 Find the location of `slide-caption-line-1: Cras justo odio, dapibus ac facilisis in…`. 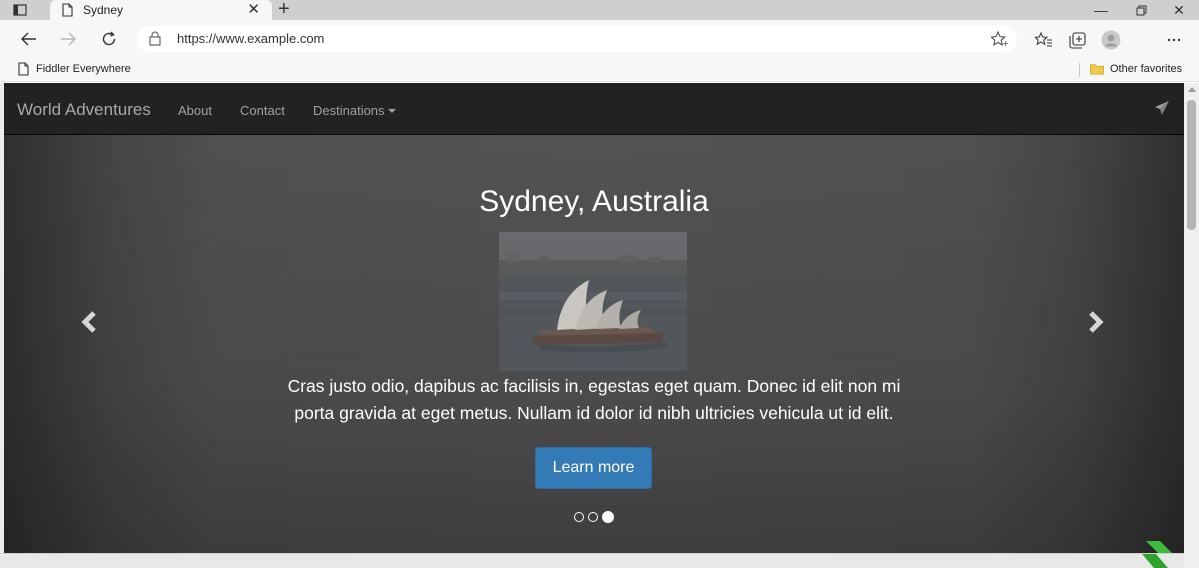

slide-caption-line-1: Cras justo odio, dapibus ac facilisis in… is located at coordinates (594, 386).